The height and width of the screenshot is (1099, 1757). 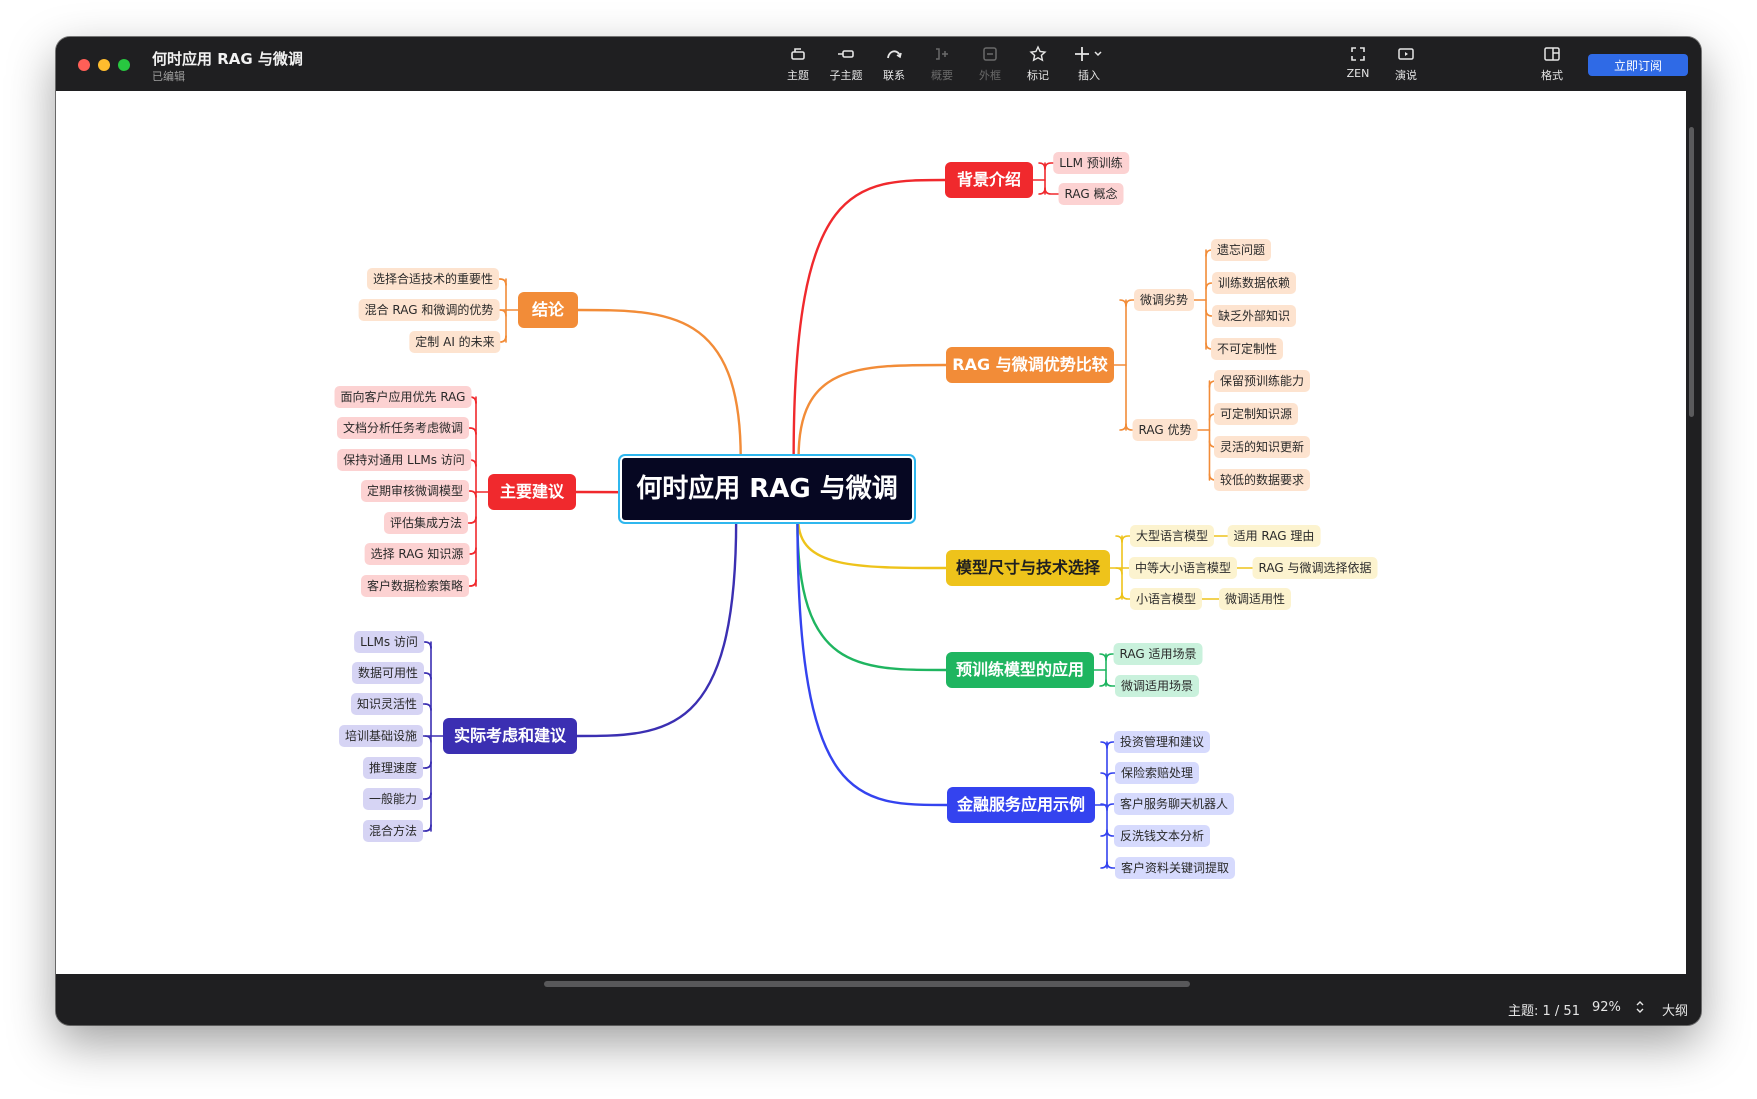 I want to click on document-status: 已编辑, so click(x=168, y=76).